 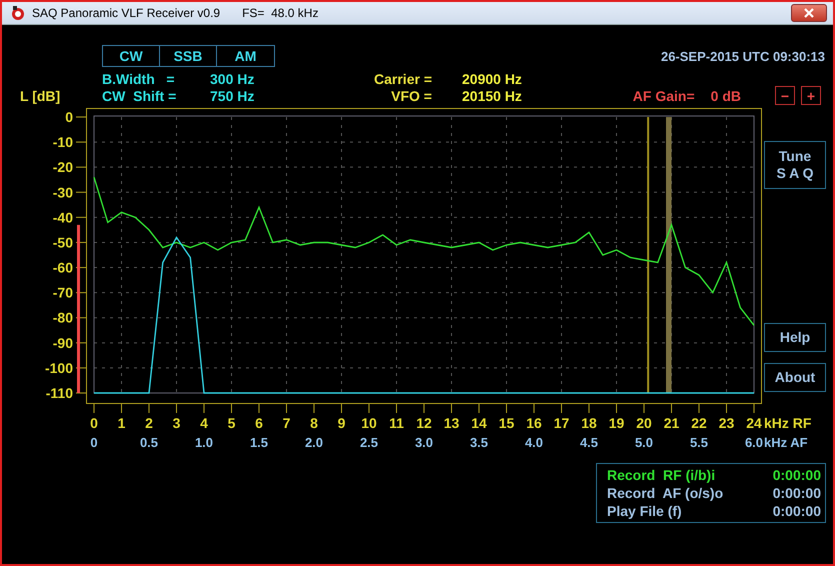 What do you see at coordinates (811, 95) in the screenshot?
I see `gain-button: +` at bounding box center [811, 95].